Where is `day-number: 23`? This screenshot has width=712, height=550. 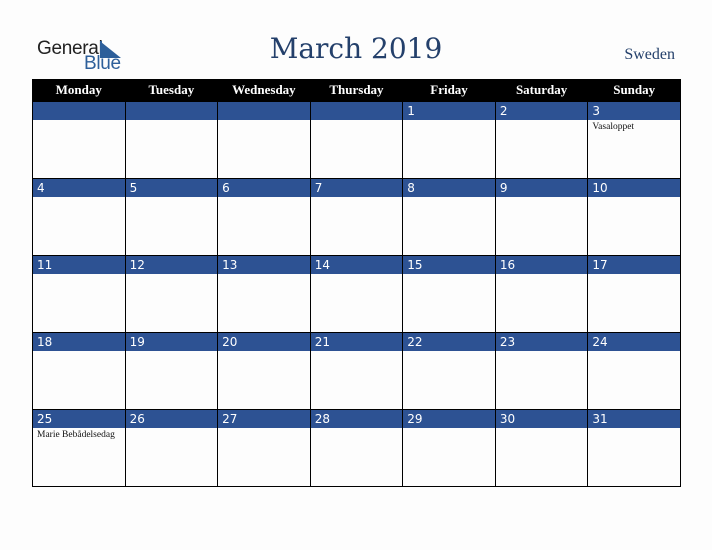
day-number: 23 is located at coordinates (541, 342).